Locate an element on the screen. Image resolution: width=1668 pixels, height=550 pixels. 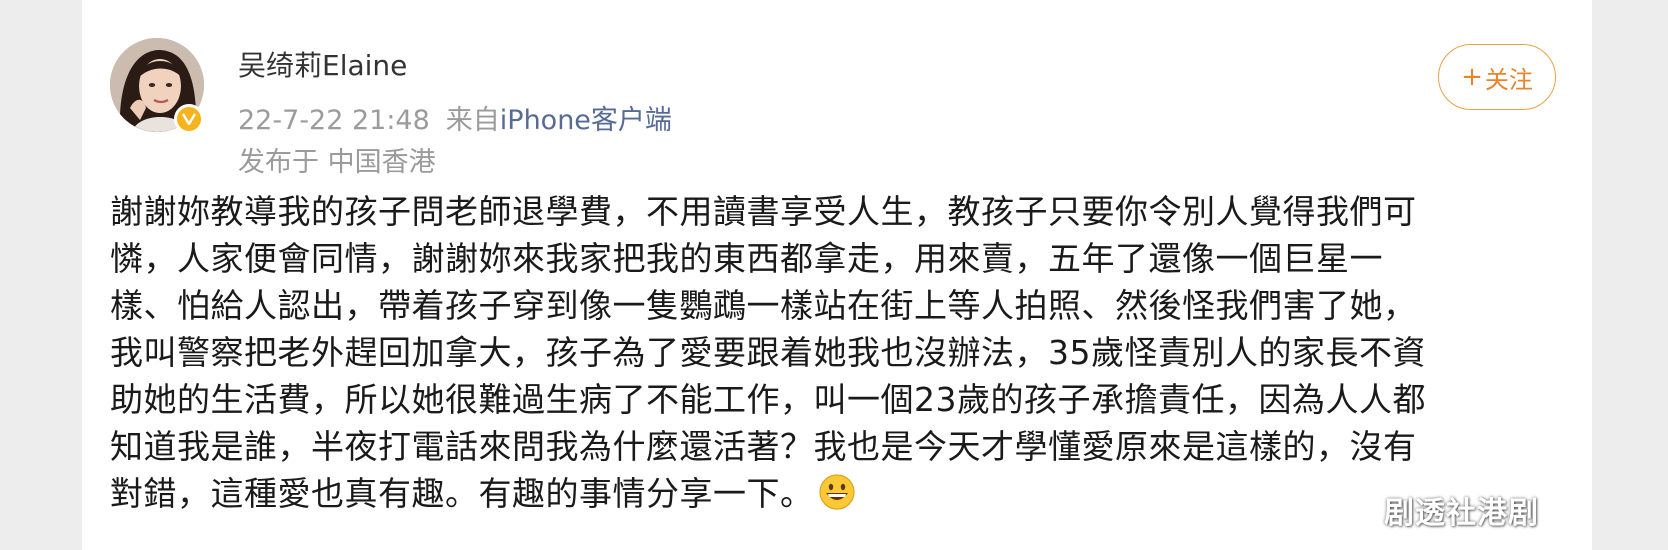
post-meta: 22-7-22 21:48 来自iPhone客户端 is located at coordinates (455, 117).